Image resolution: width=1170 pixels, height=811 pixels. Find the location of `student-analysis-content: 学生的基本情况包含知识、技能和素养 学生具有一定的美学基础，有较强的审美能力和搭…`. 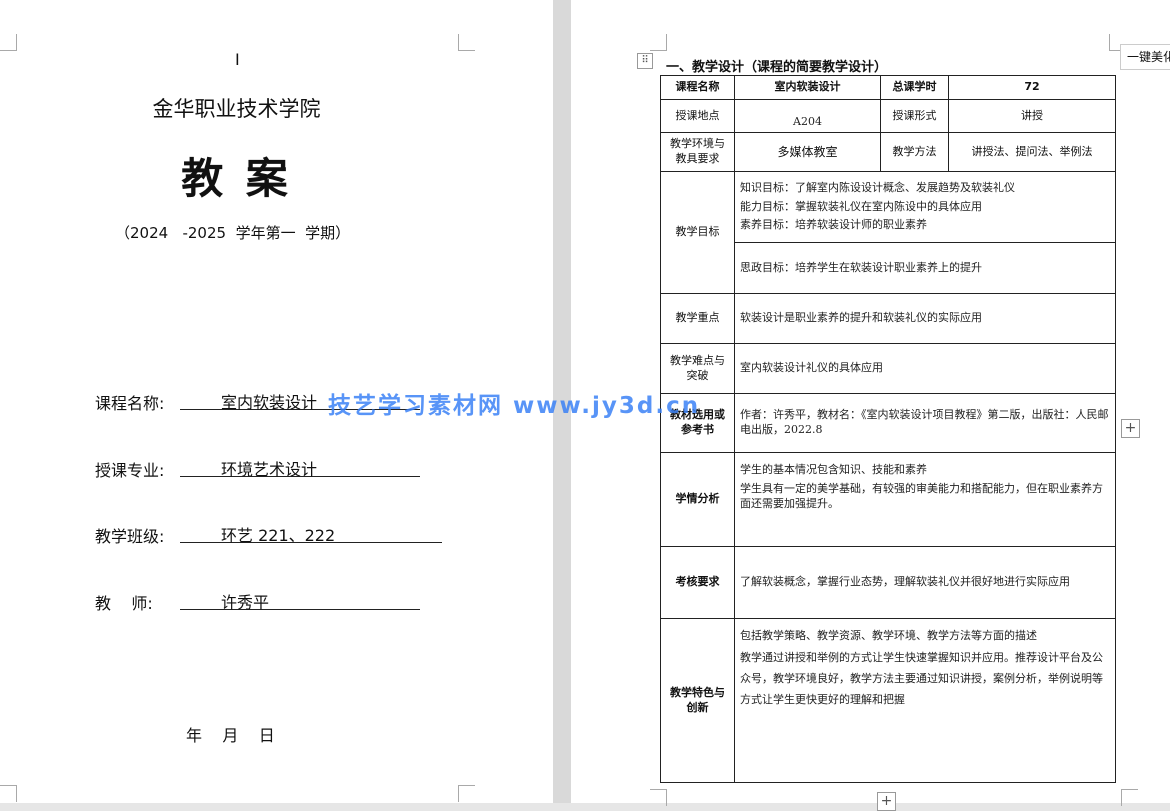

student-analysis-content: 学生的基本情况包含知识、技能和素养 学生具有一定的美学基础，有较强的审美能力和搭… is located at coordinates (925, 499).